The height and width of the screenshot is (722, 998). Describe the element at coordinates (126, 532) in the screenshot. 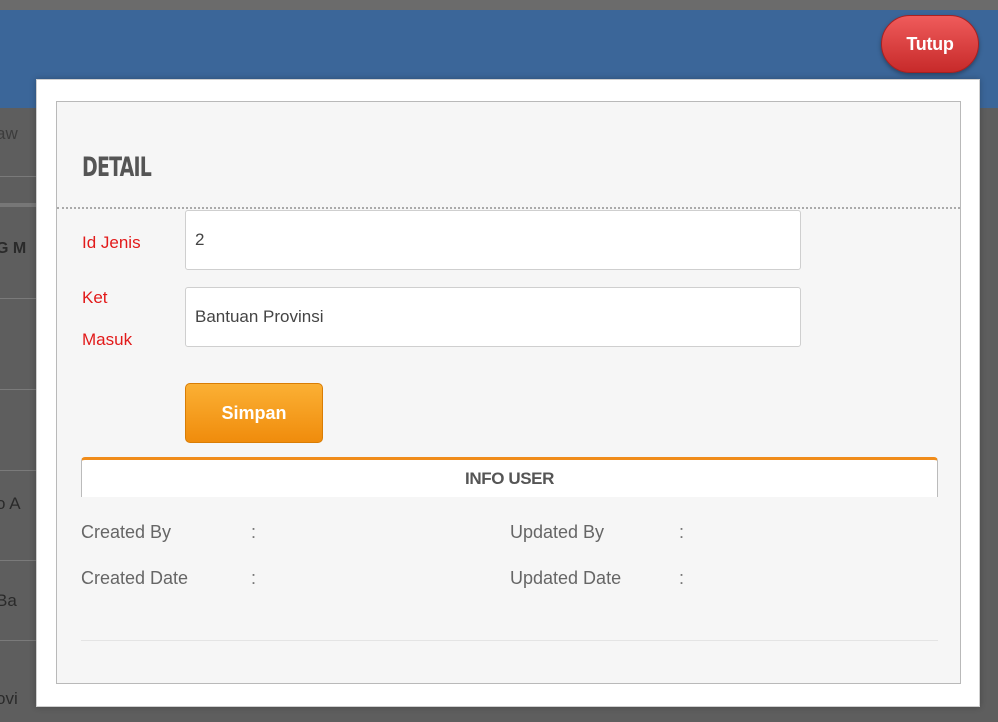

I see `created-by-label: Created By` at that location.